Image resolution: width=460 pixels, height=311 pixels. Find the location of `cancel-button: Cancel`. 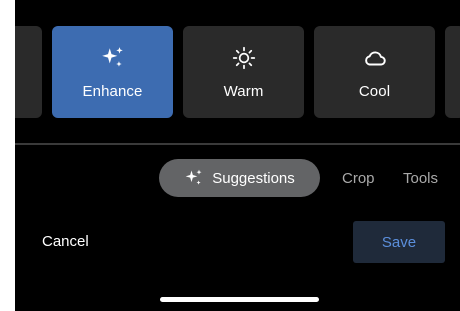

cancel-button: Cancel is located at coordinates (65, 241).